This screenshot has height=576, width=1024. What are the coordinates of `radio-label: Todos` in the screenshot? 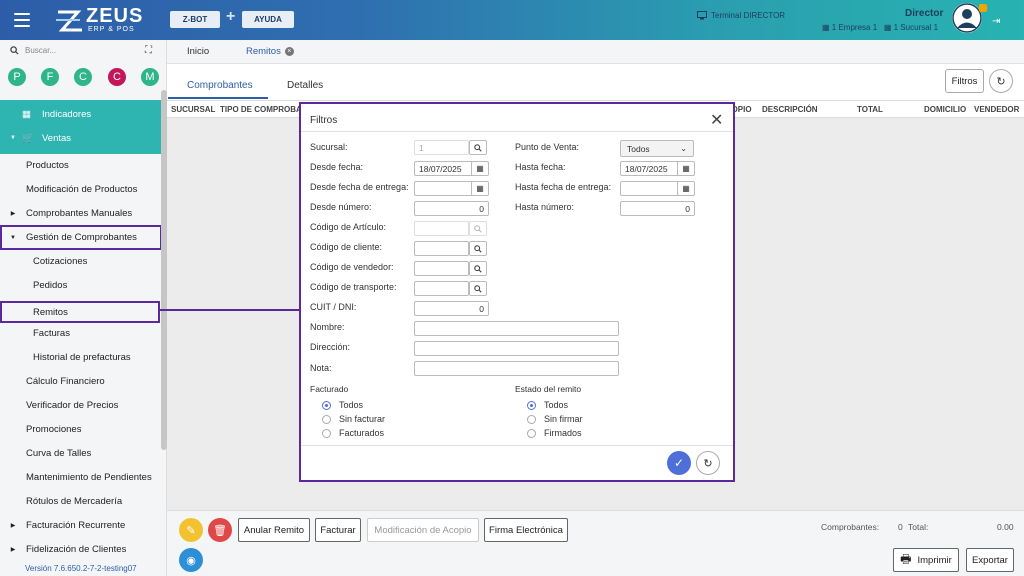 It's located at (351, 405).